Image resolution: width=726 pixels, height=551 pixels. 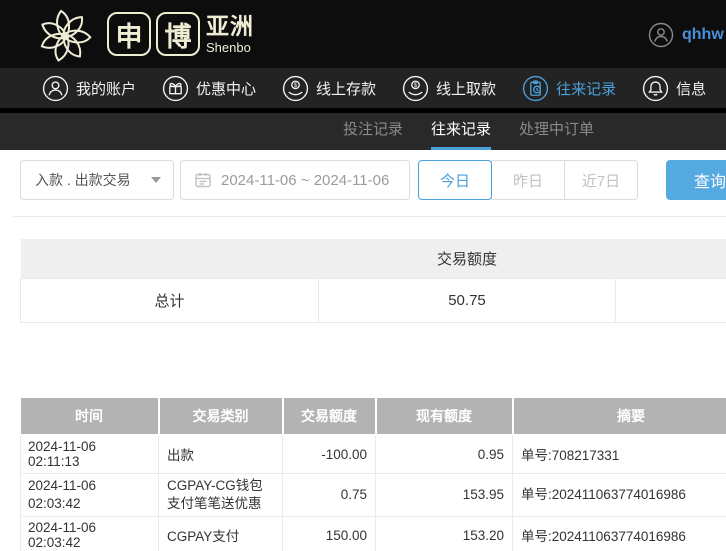 I want to click on quick-date-group: 今日 昨日 近7日, so click(x=529, y=180).